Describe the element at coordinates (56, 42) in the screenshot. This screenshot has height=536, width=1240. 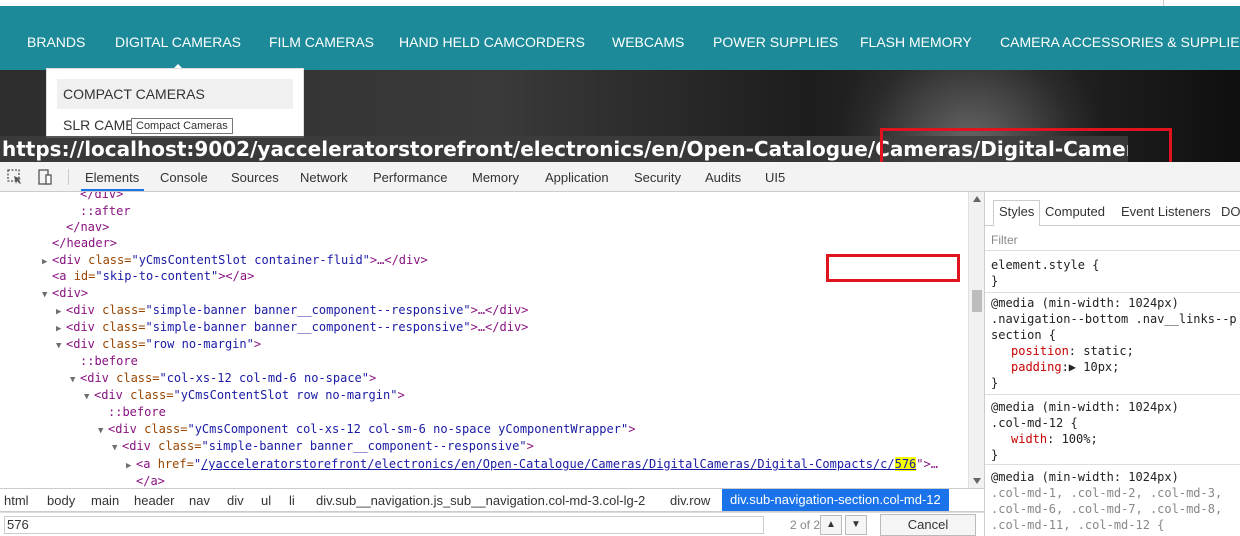
I see `nav-brands: BRANDS` at that location.